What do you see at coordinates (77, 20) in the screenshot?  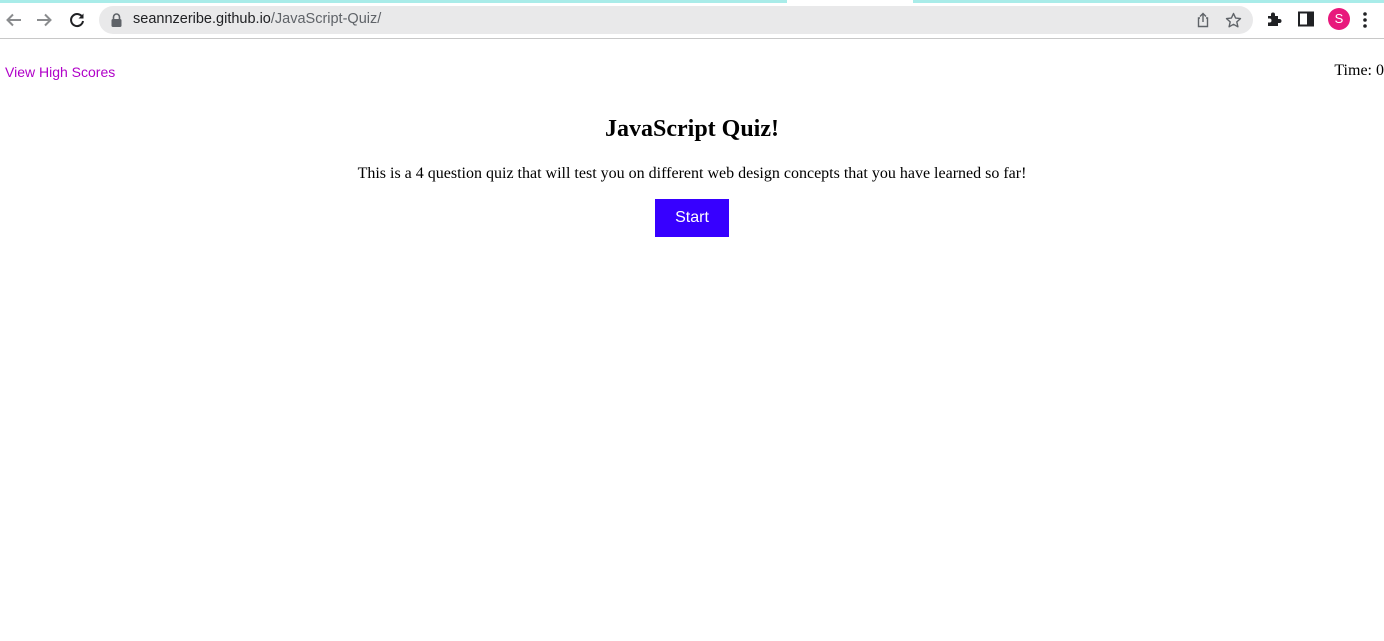 I see `reload-icon` at bounding box center [77, 20].